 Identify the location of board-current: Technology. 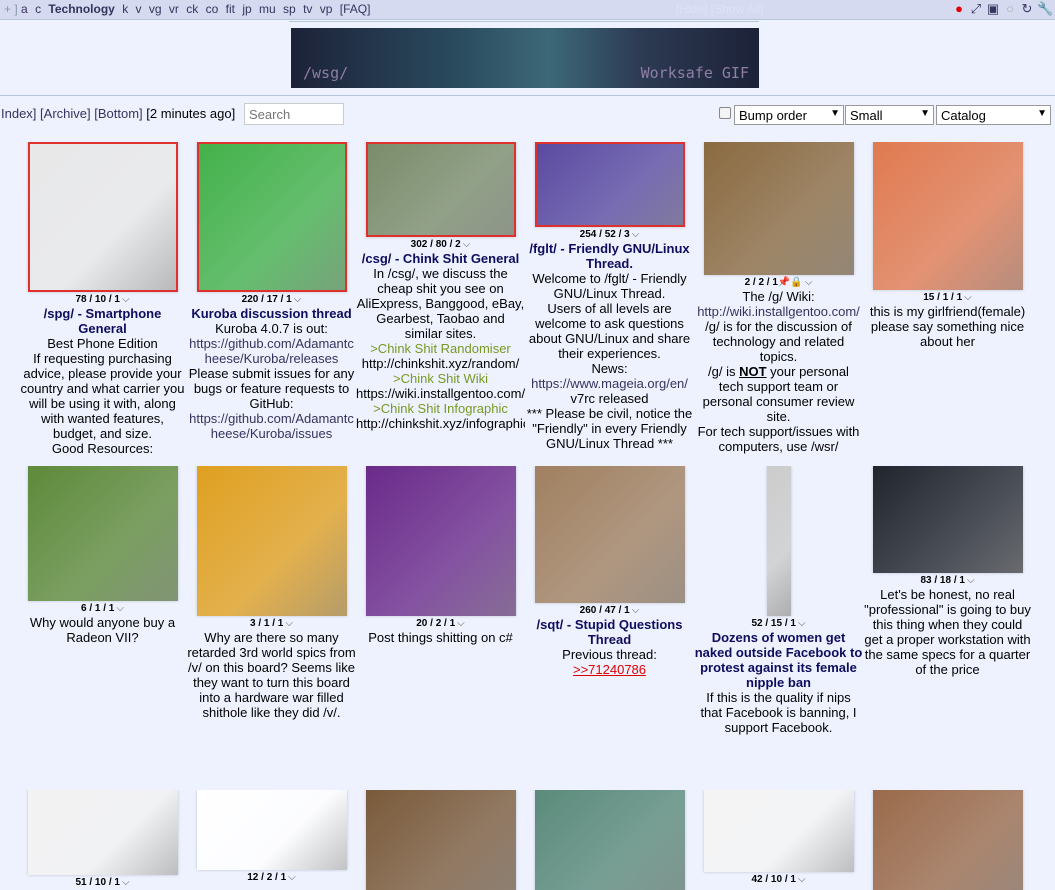
(81, 9).